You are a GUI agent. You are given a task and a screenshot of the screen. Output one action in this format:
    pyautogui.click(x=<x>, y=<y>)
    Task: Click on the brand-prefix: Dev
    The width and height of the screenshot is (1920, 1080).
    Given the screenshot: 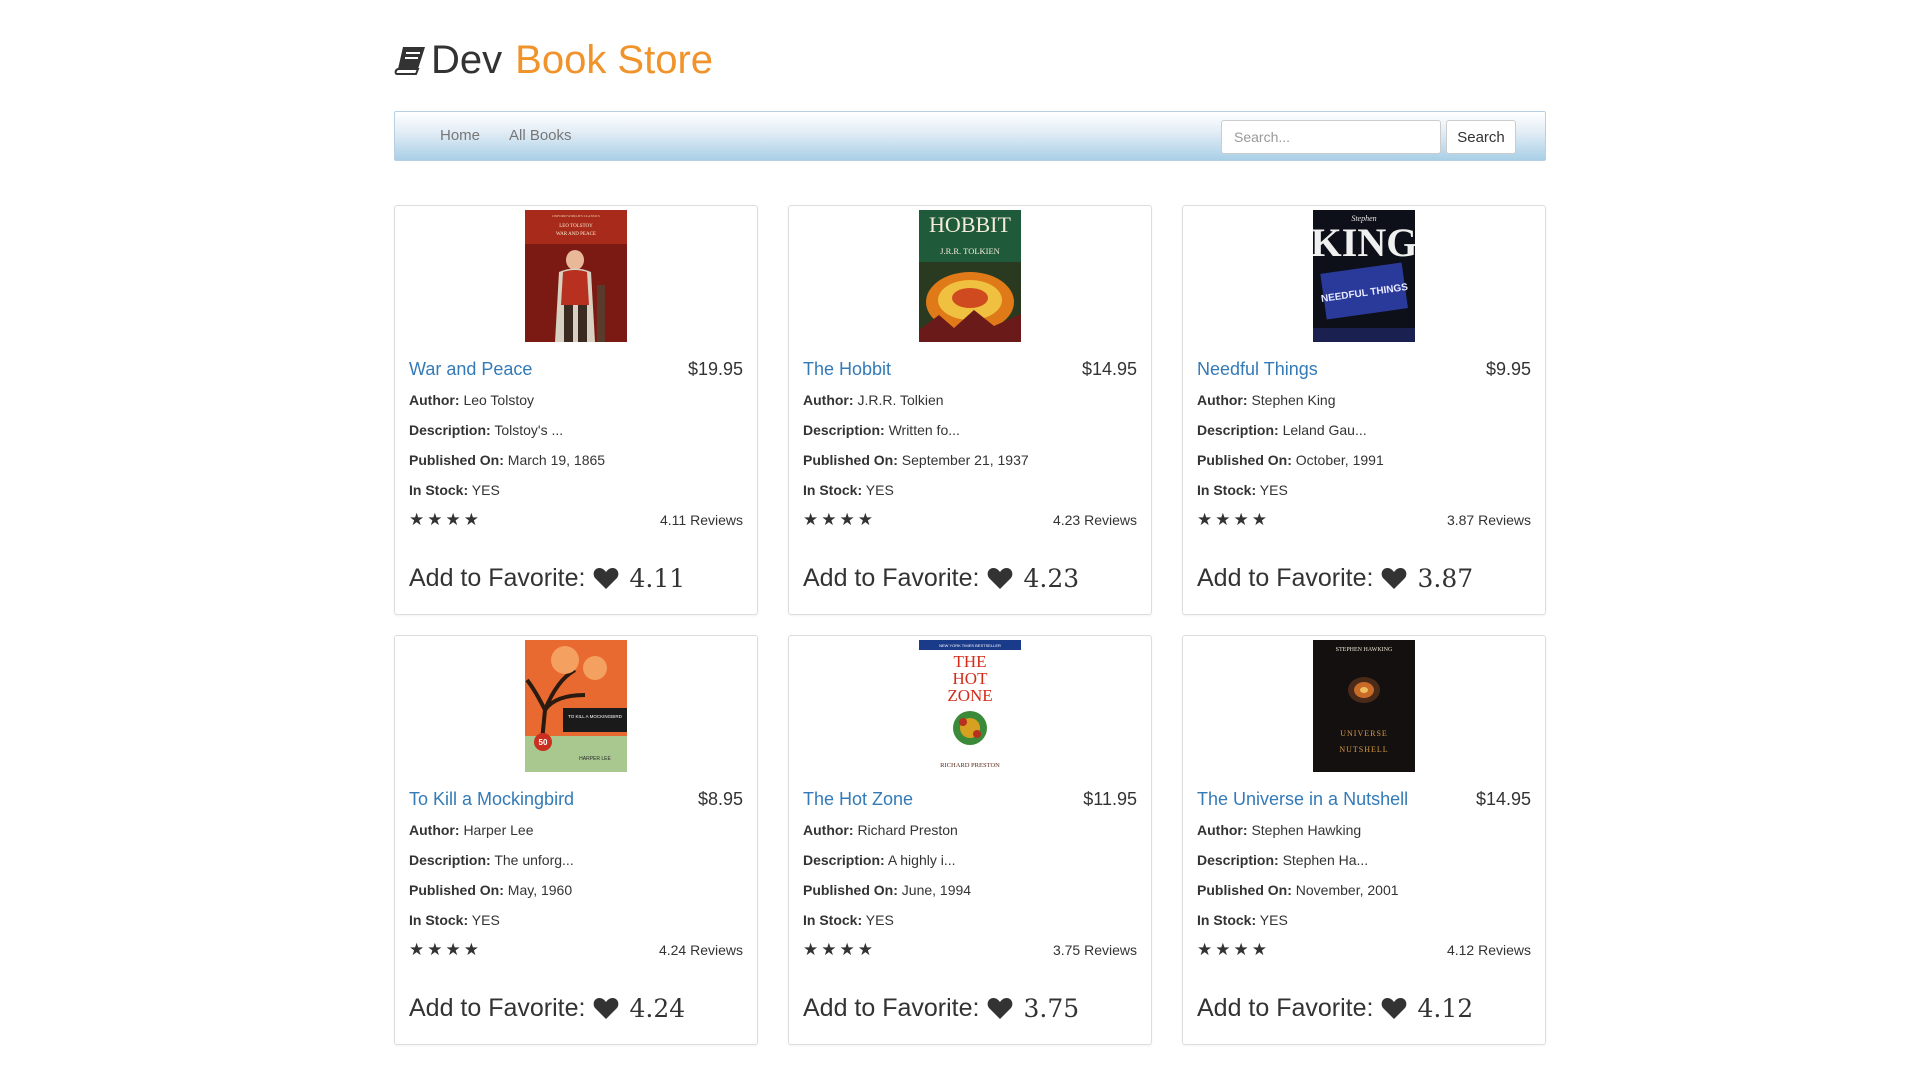 What is the action you would take?
    pyautogui.click(x=467, y=60)
    